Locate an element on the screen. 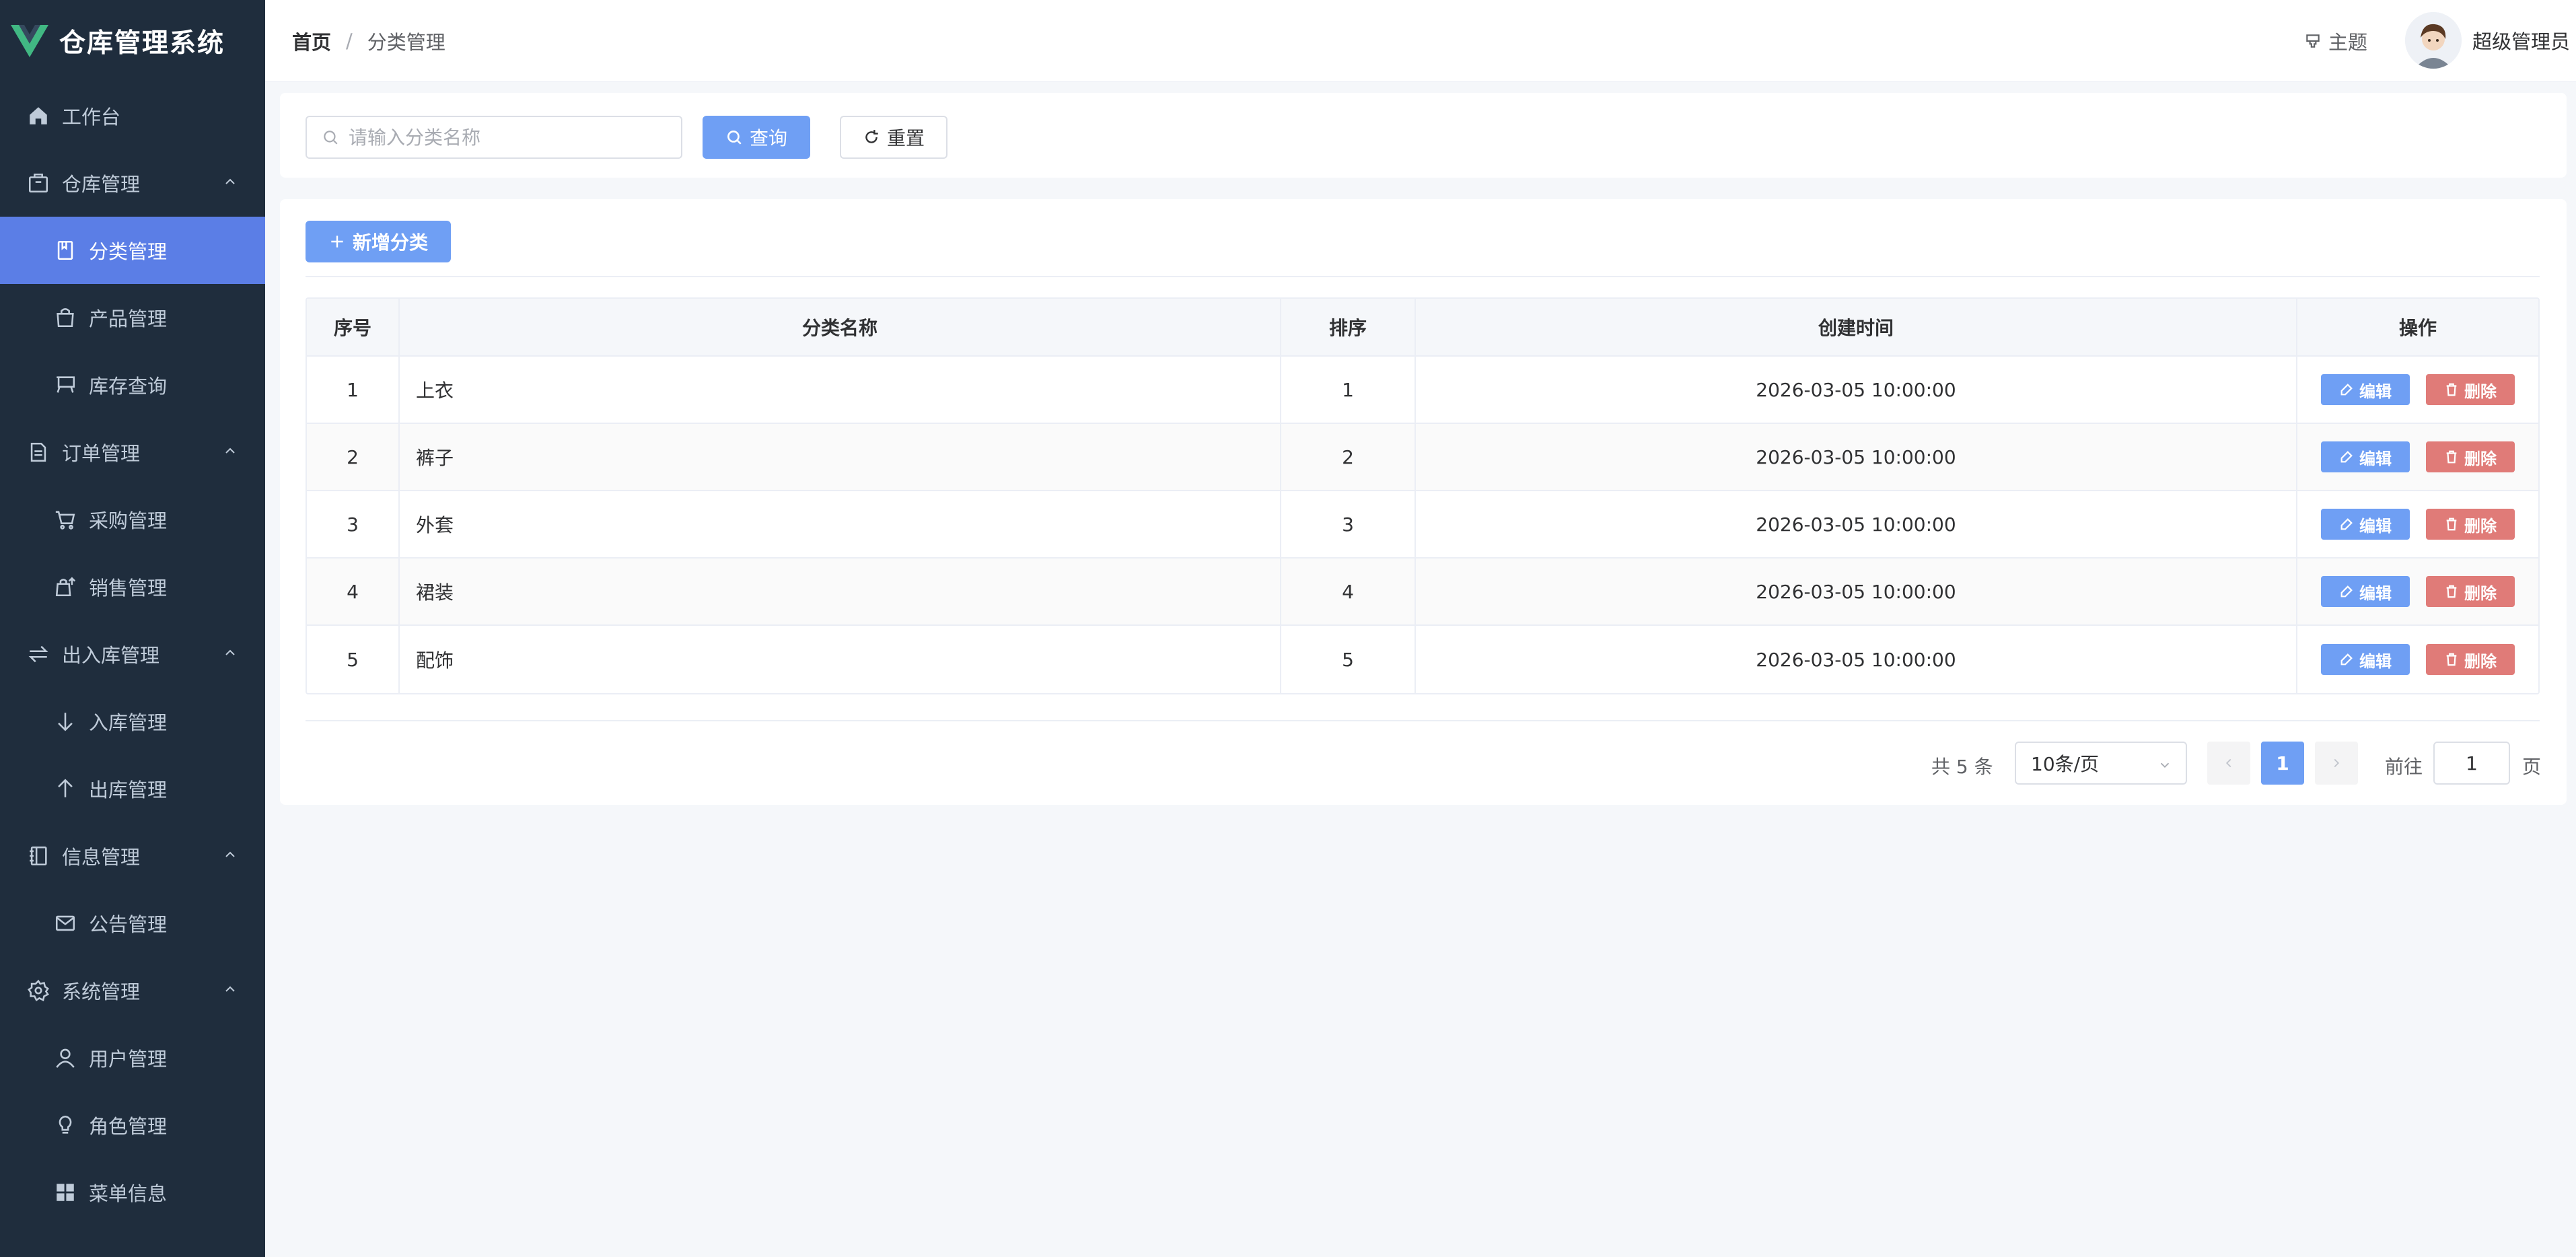  table-row: 1 上衣 1 2026-03-05 10:00:00 编辑 删除 is located at coordinates (1422, 390).